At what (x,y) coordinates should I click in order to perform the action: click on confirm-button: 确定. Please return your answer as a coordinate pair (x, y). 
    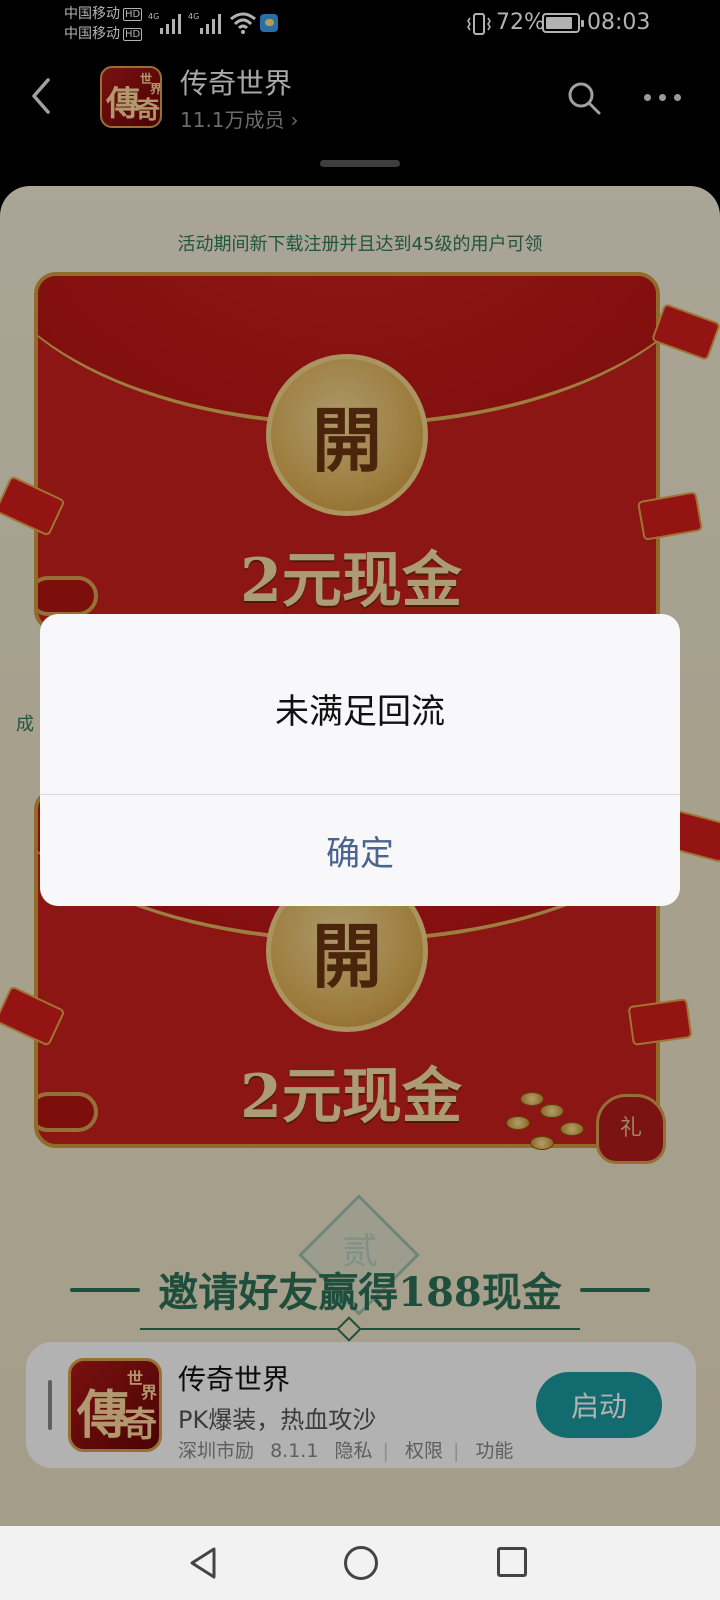
    Looking at the image, I should click on (360, 850).